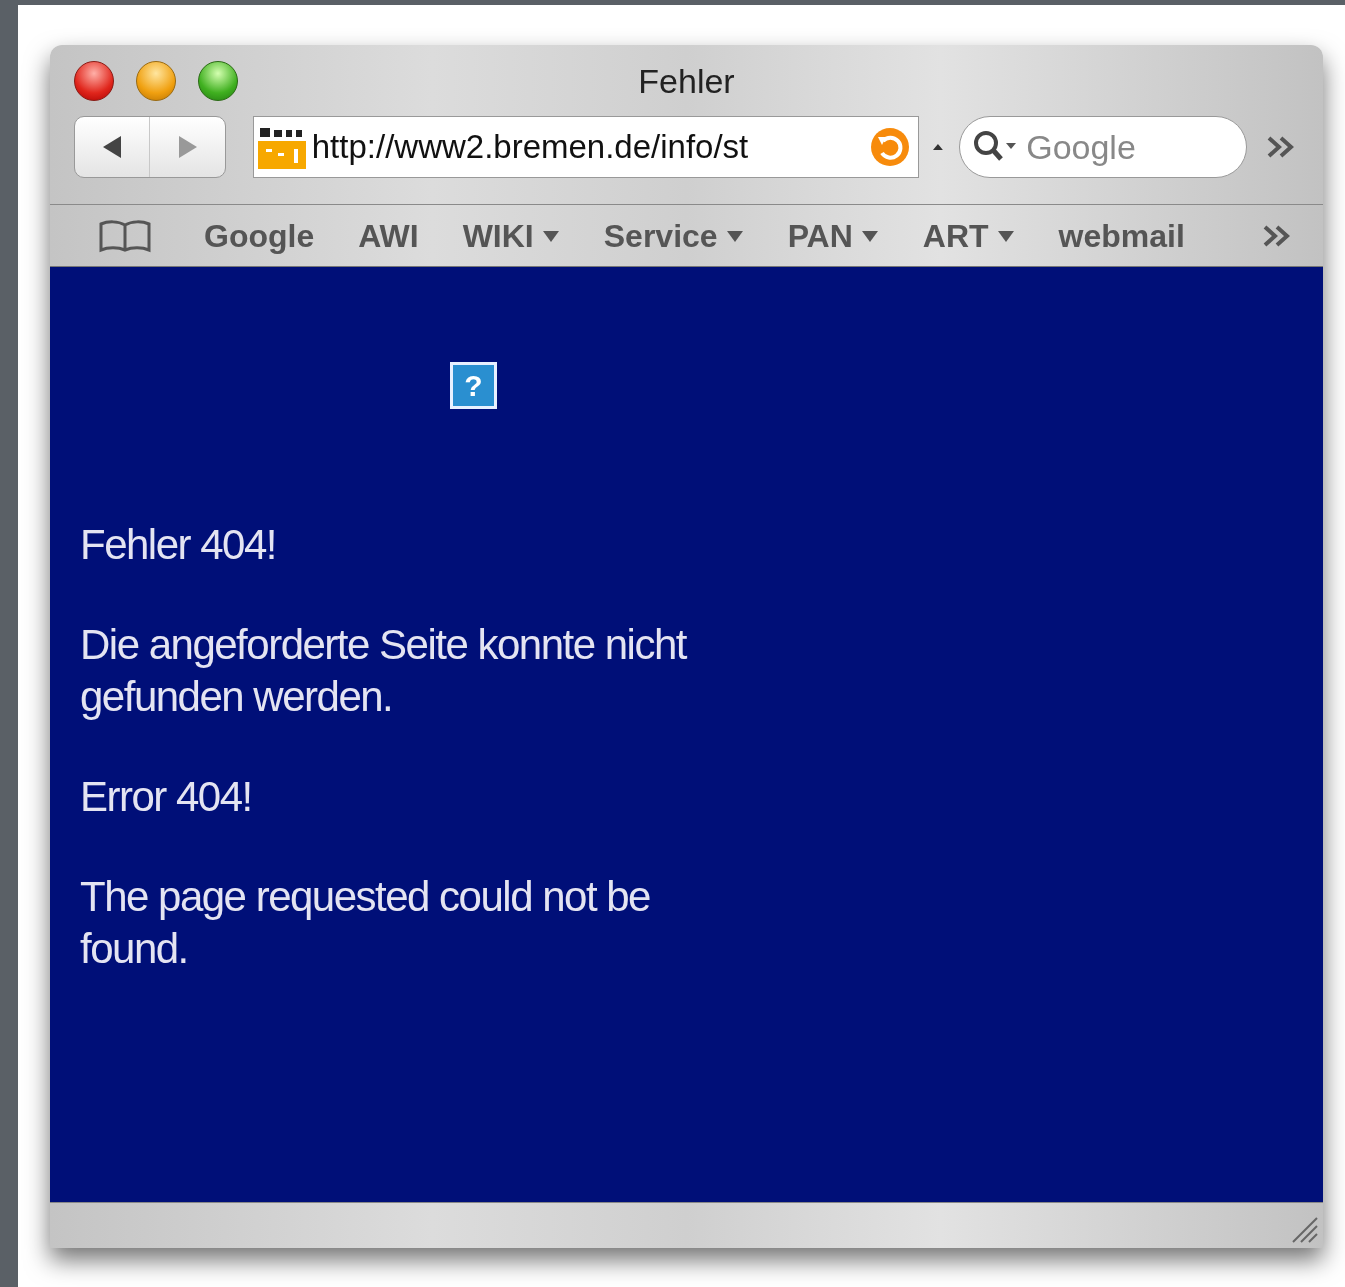 The height and width of the screenshot is (1287, 1345). I want to click on bookmark-item: ART, so click(968, 235).